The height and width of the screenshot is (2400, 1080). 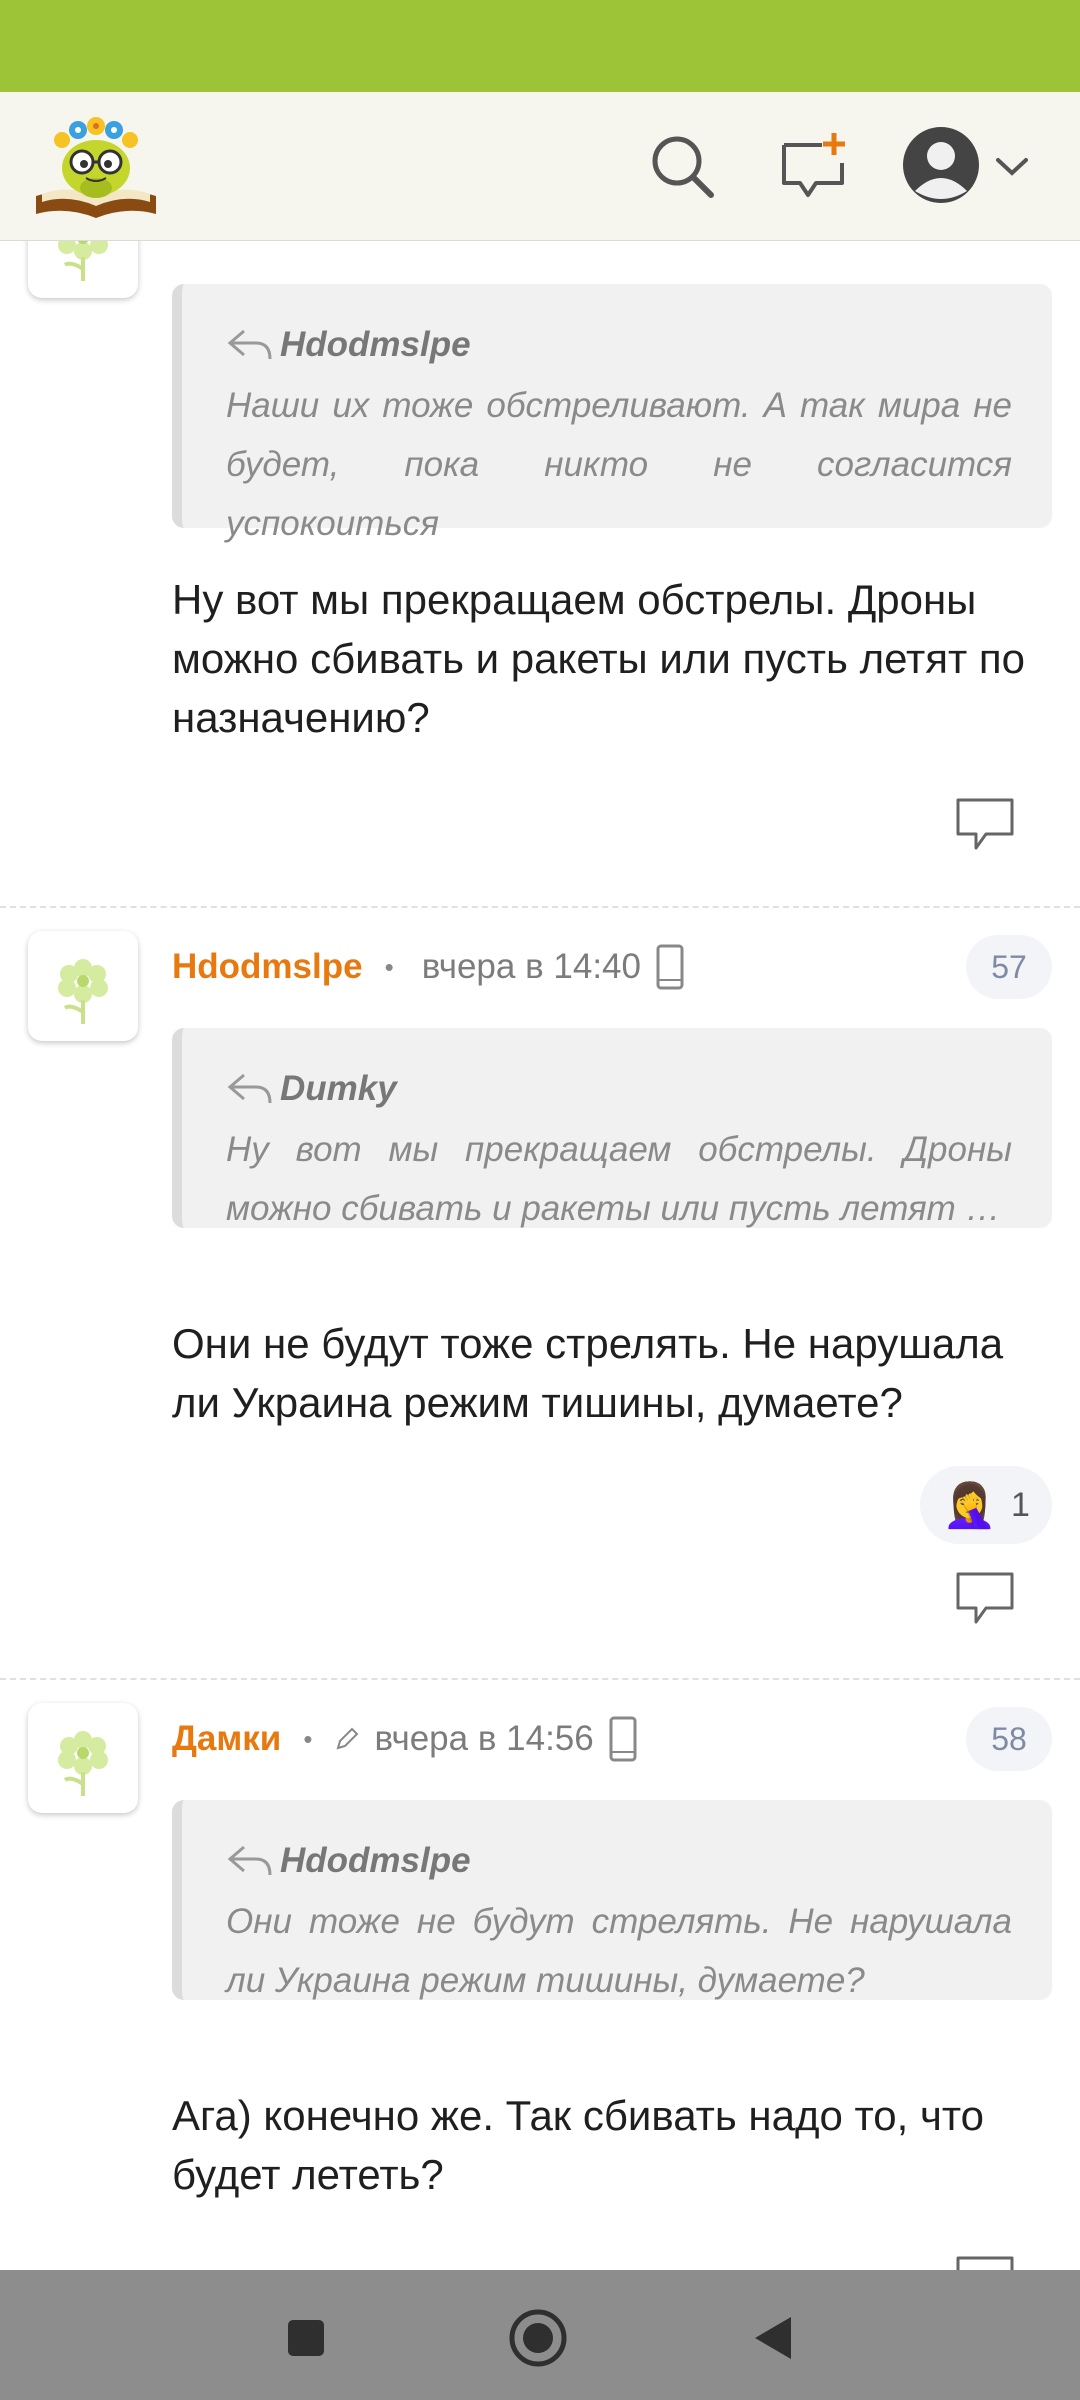 I want to click on search-icon, so click(x=682, y=166).